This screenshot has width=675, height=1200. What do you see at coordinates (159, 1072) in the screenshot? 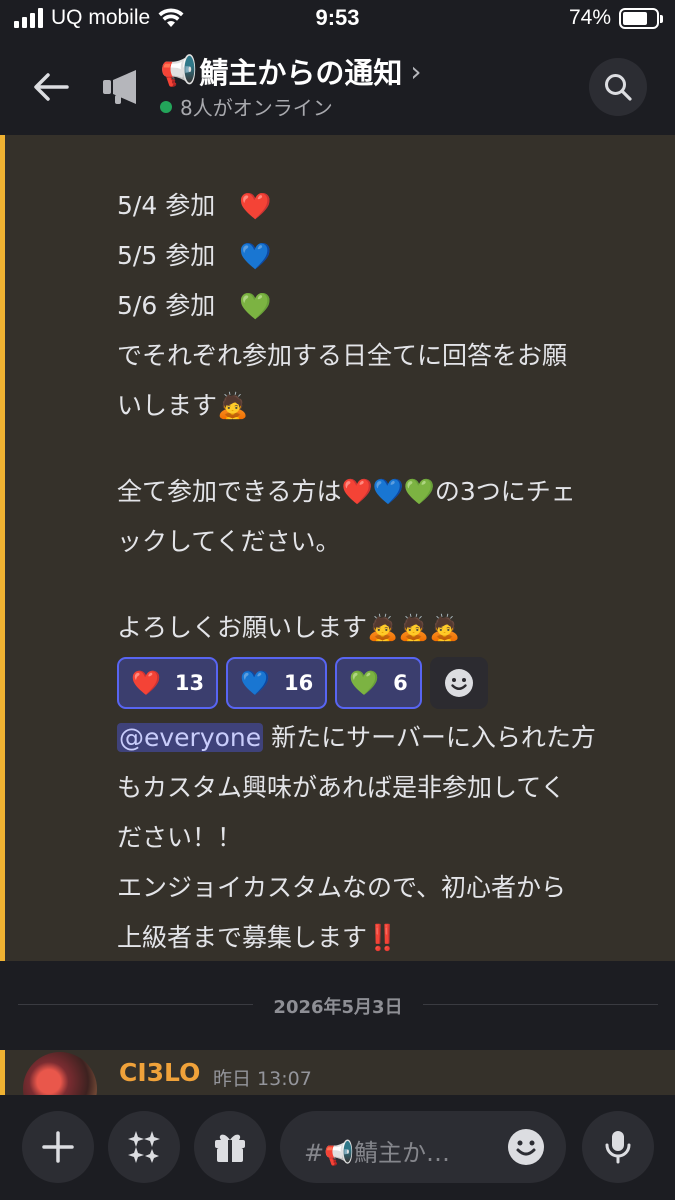
I see `author-name: CI3LO` at bounding box center [159, 1072].